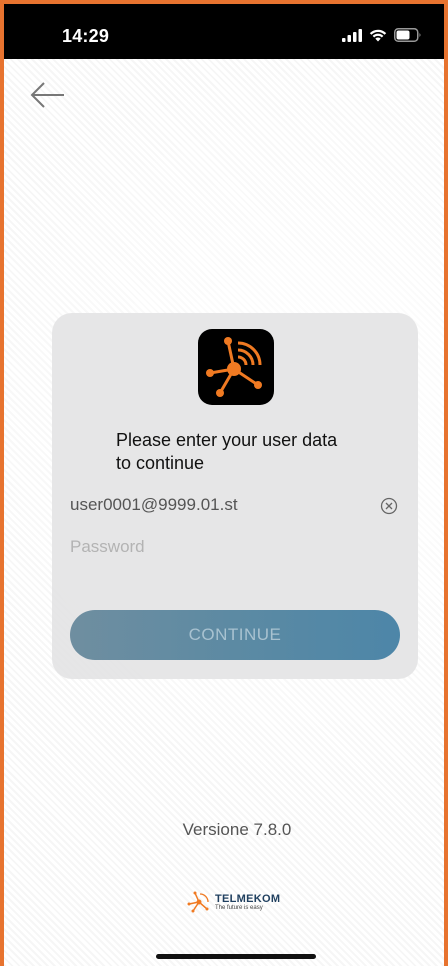 The height and width of the screenshot is (966, 448). I want to click on status-bar: 14:29, so click(224, 31).